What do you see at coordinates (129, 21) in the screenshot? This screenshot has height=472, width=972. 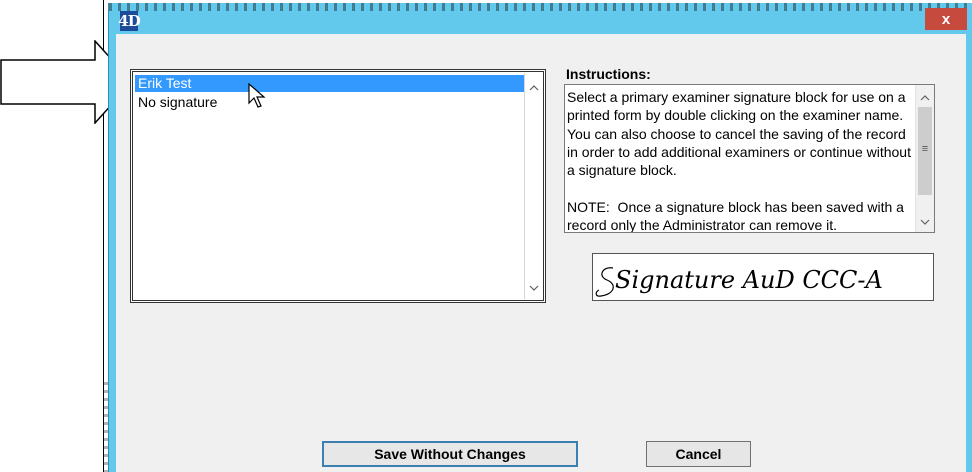 I see `app-logo-icon: 4D` at bounding box center [129, 21].